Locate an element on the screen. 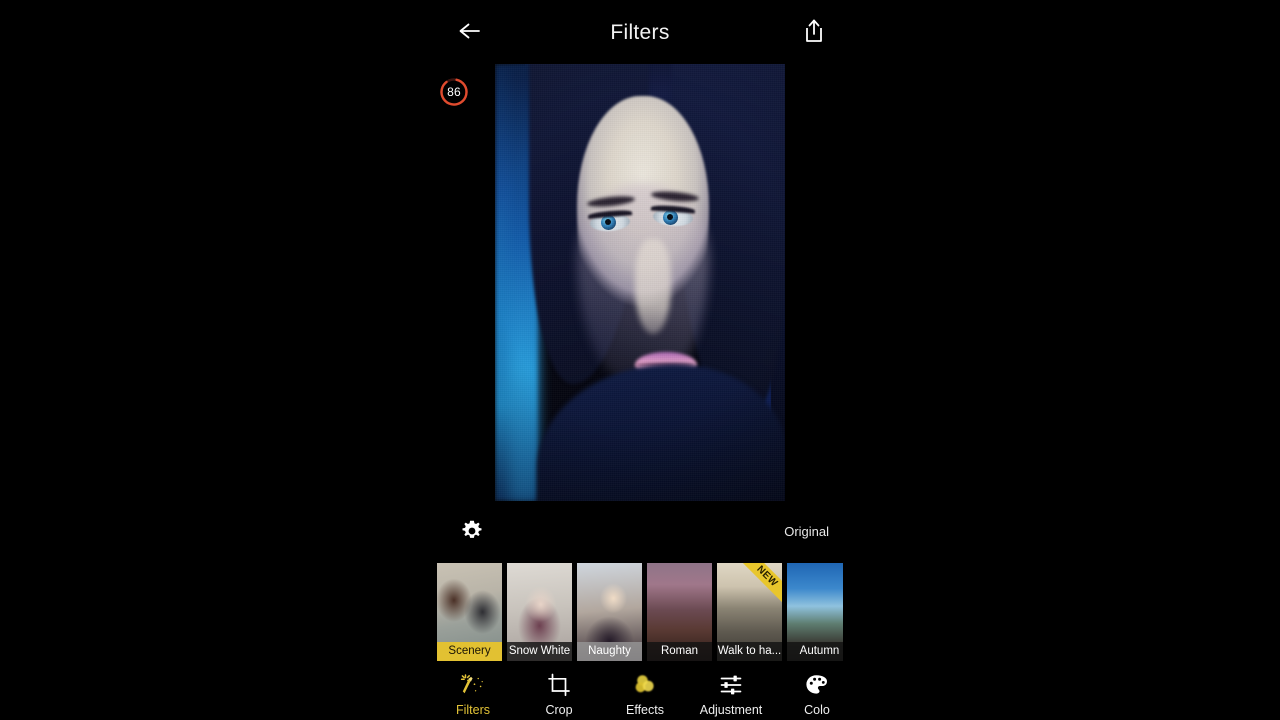 The width and height of the screenshot is (1280, 720). filter-count-badge: 86 is located at coordinates (454, 92).